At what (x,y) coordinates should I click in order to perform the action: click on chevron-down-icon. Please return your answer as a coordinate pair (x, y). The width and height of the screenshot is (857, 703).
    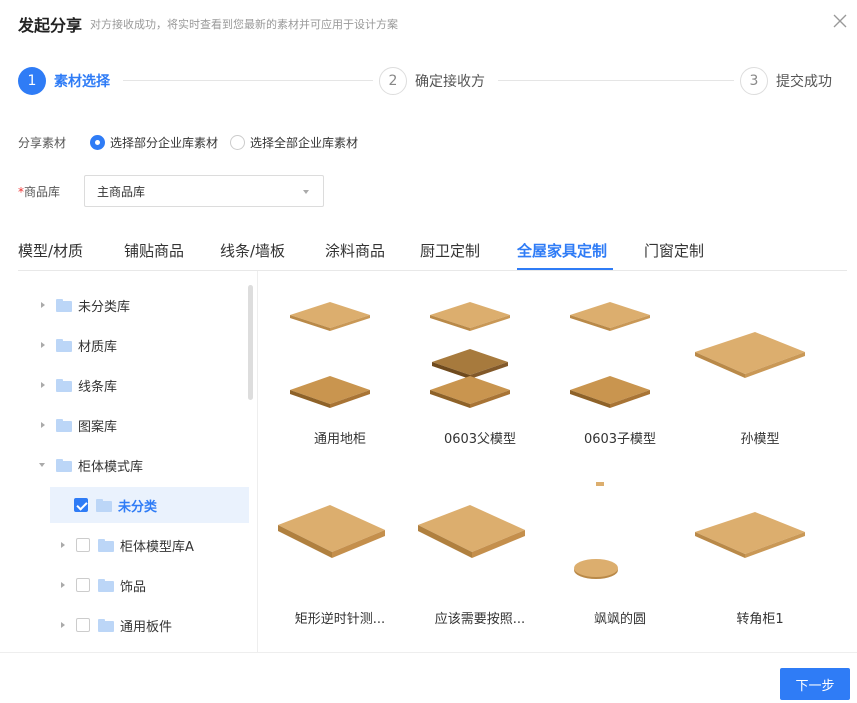
    Looking at the image, I should click on (306, 192).